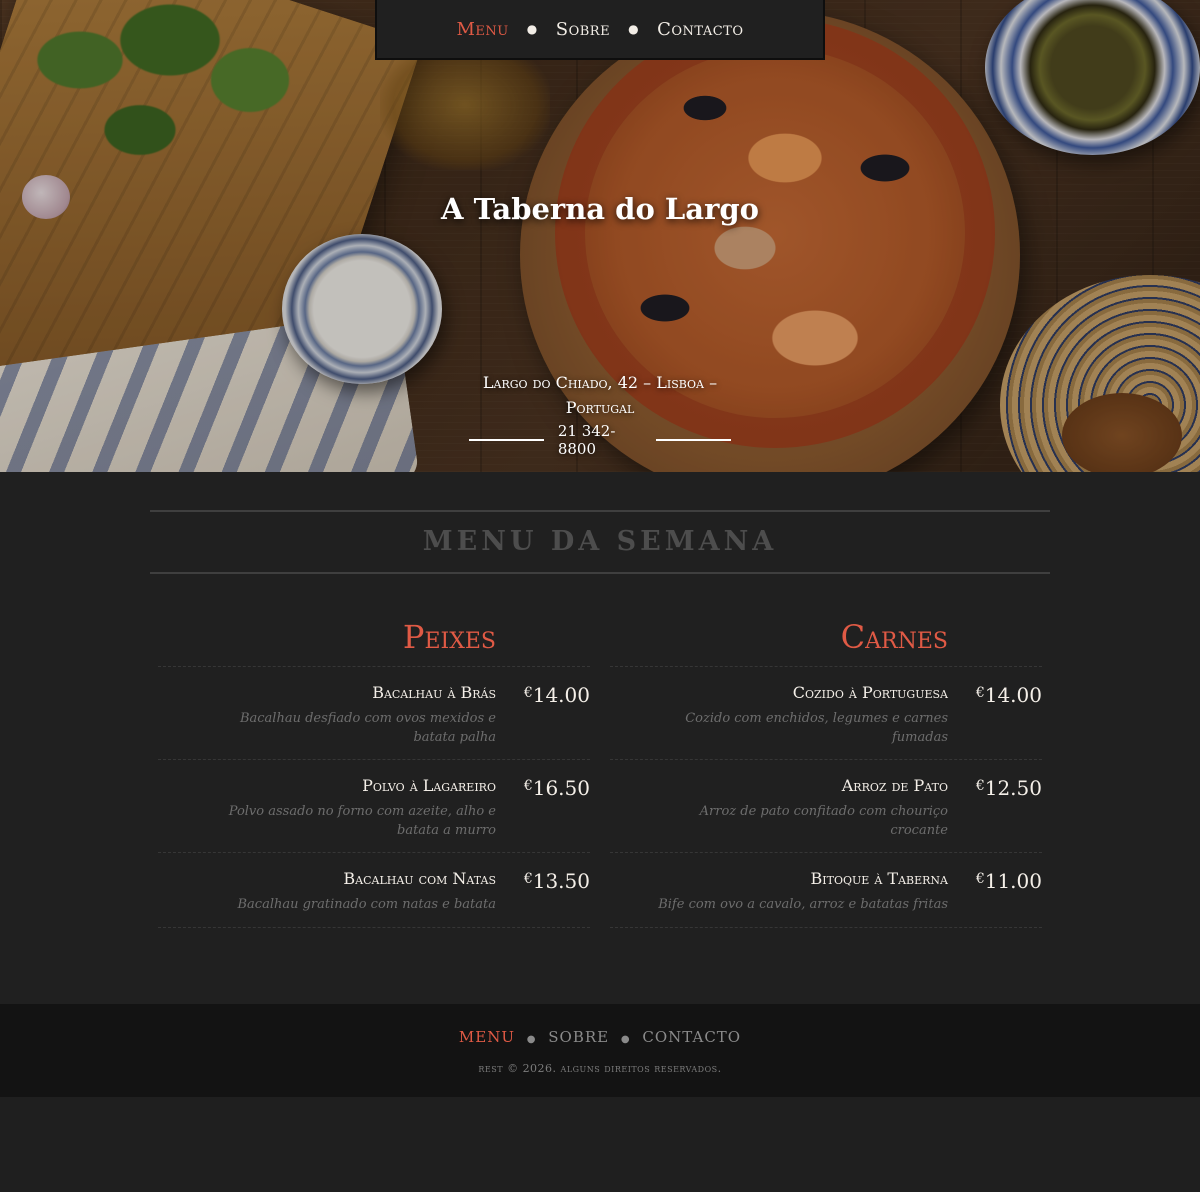 This screenshot has width=1200, height=1192. Describe the element at coordinates (561, 881) in the screenshot. I see `price-value: 13.50` at that location.